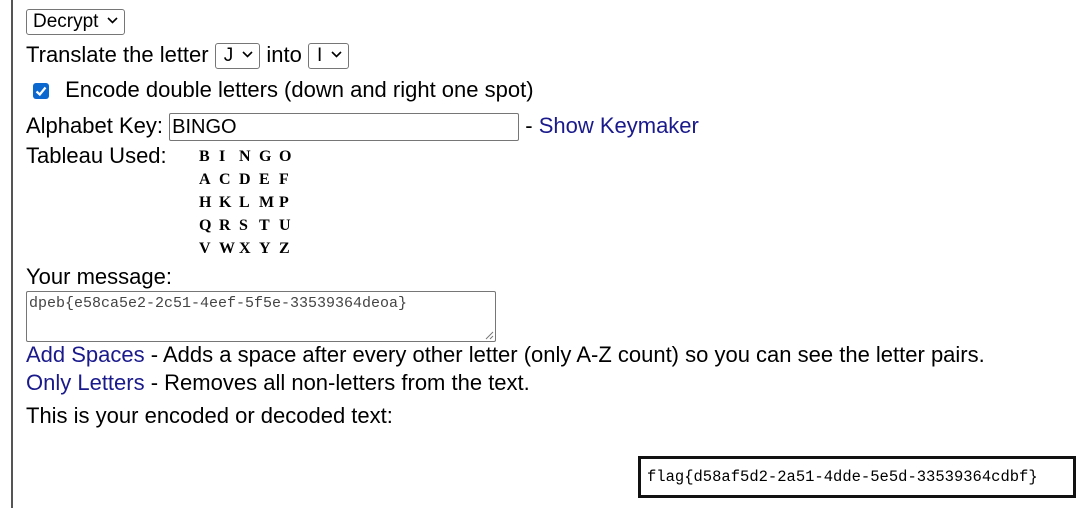  What do you see at coordinates (225, 202) in the screenshot?
I see `tableau-cell: K` at bounding box center [225, 202].